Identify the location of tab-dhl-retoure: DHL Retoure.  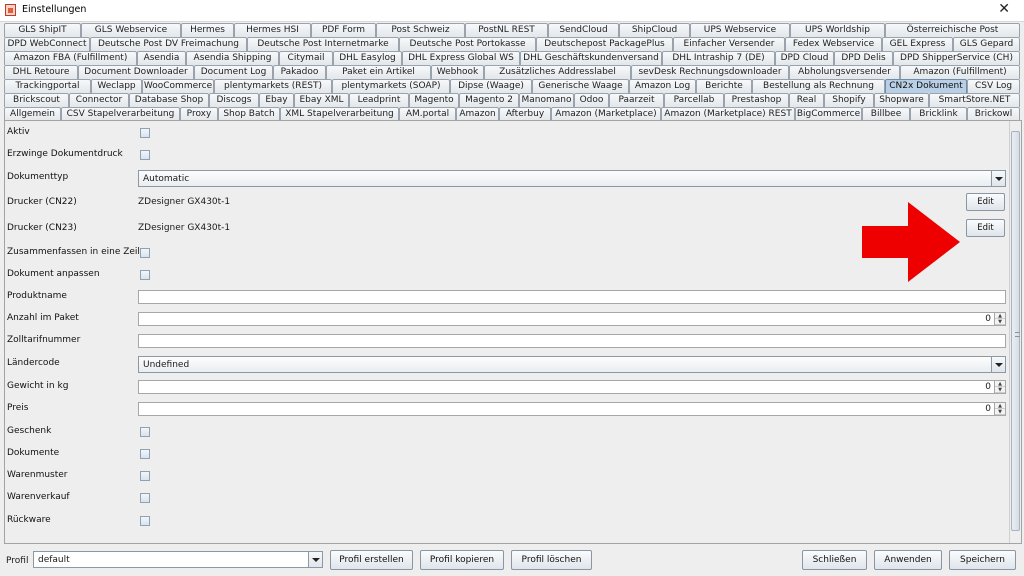
(41, 72).